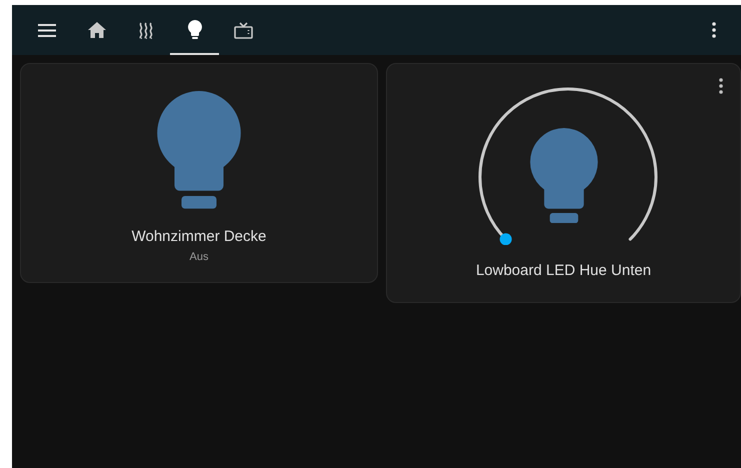 The width and height of the screenshot is (741, 468). I want to click on tv-icon, so click(243, 30).